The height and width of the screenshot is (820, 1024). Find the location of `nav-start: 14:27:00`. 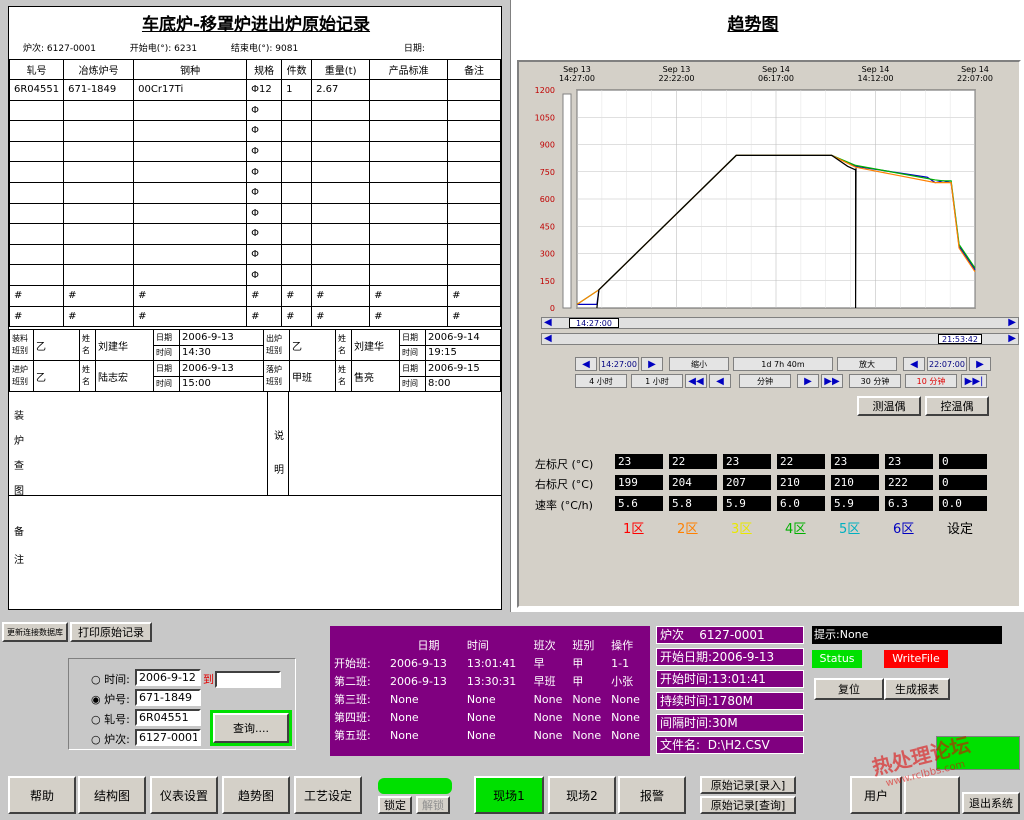

nav-start: 14:27:00 is located at coordinates (619, 364).